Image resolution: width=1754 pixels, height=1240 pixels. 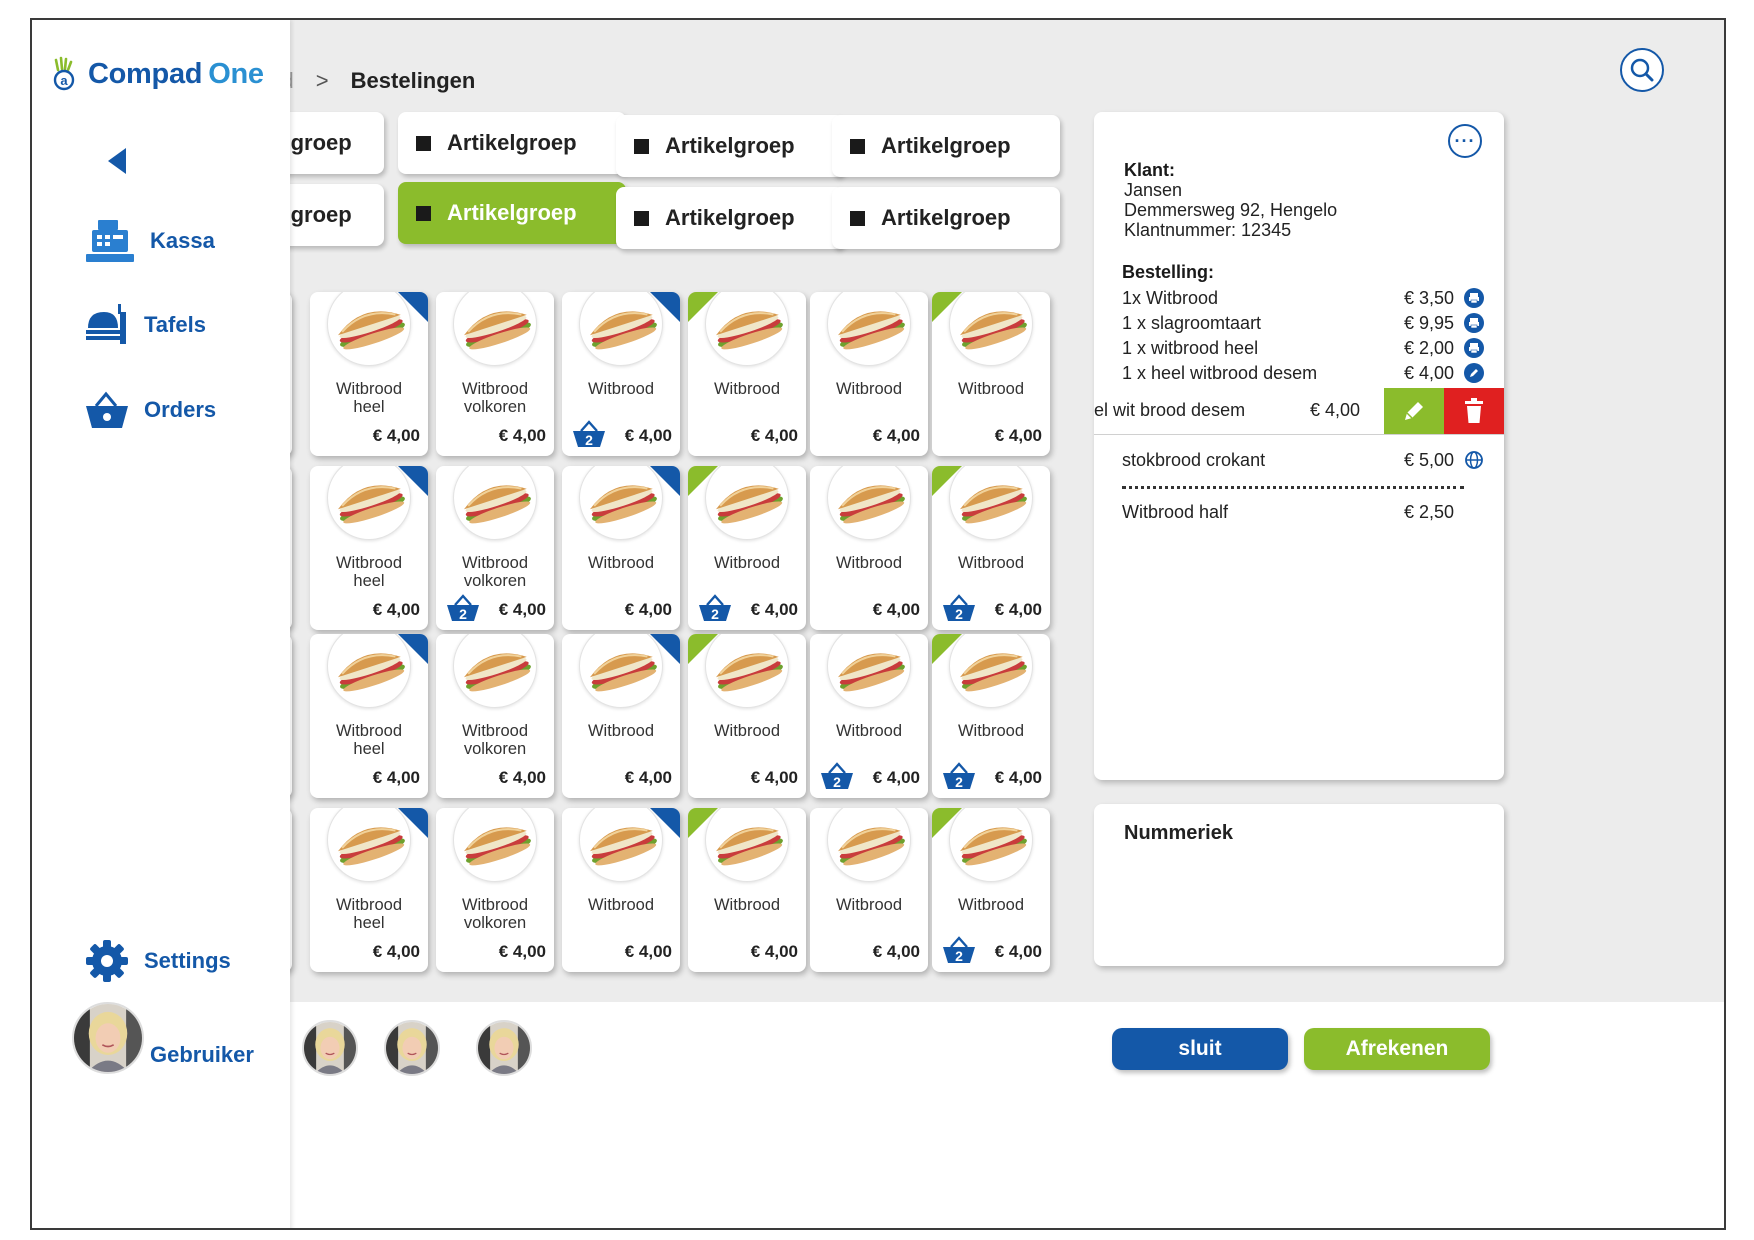 I want to click on order-line: 1 x witbrood heel € 2,00, so click(x=1303, y=350).